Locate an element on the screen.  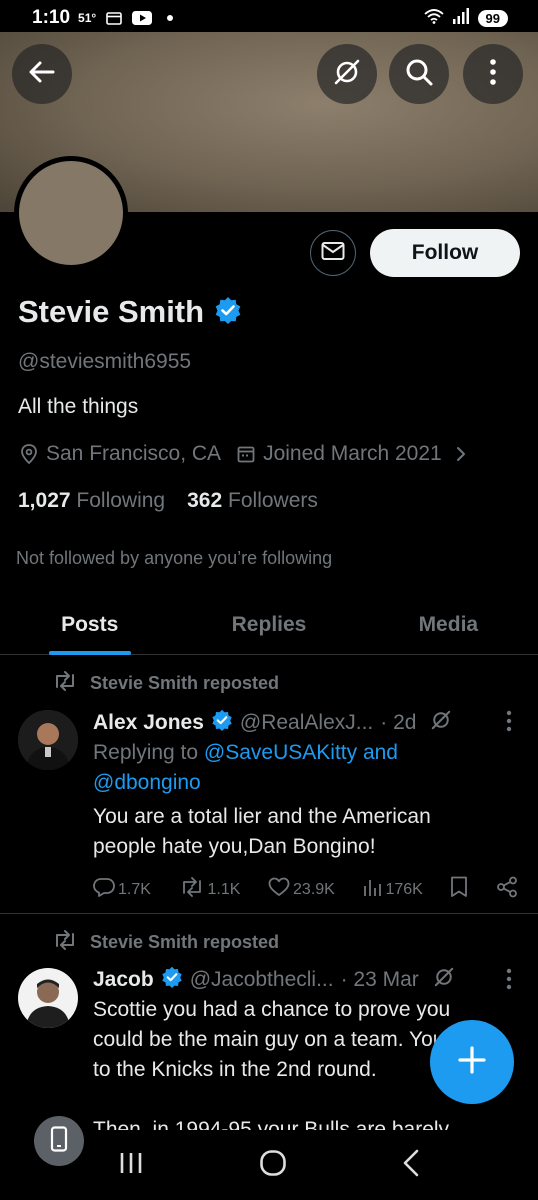
tab-posts: Posts is located at coordinates (89, 624).